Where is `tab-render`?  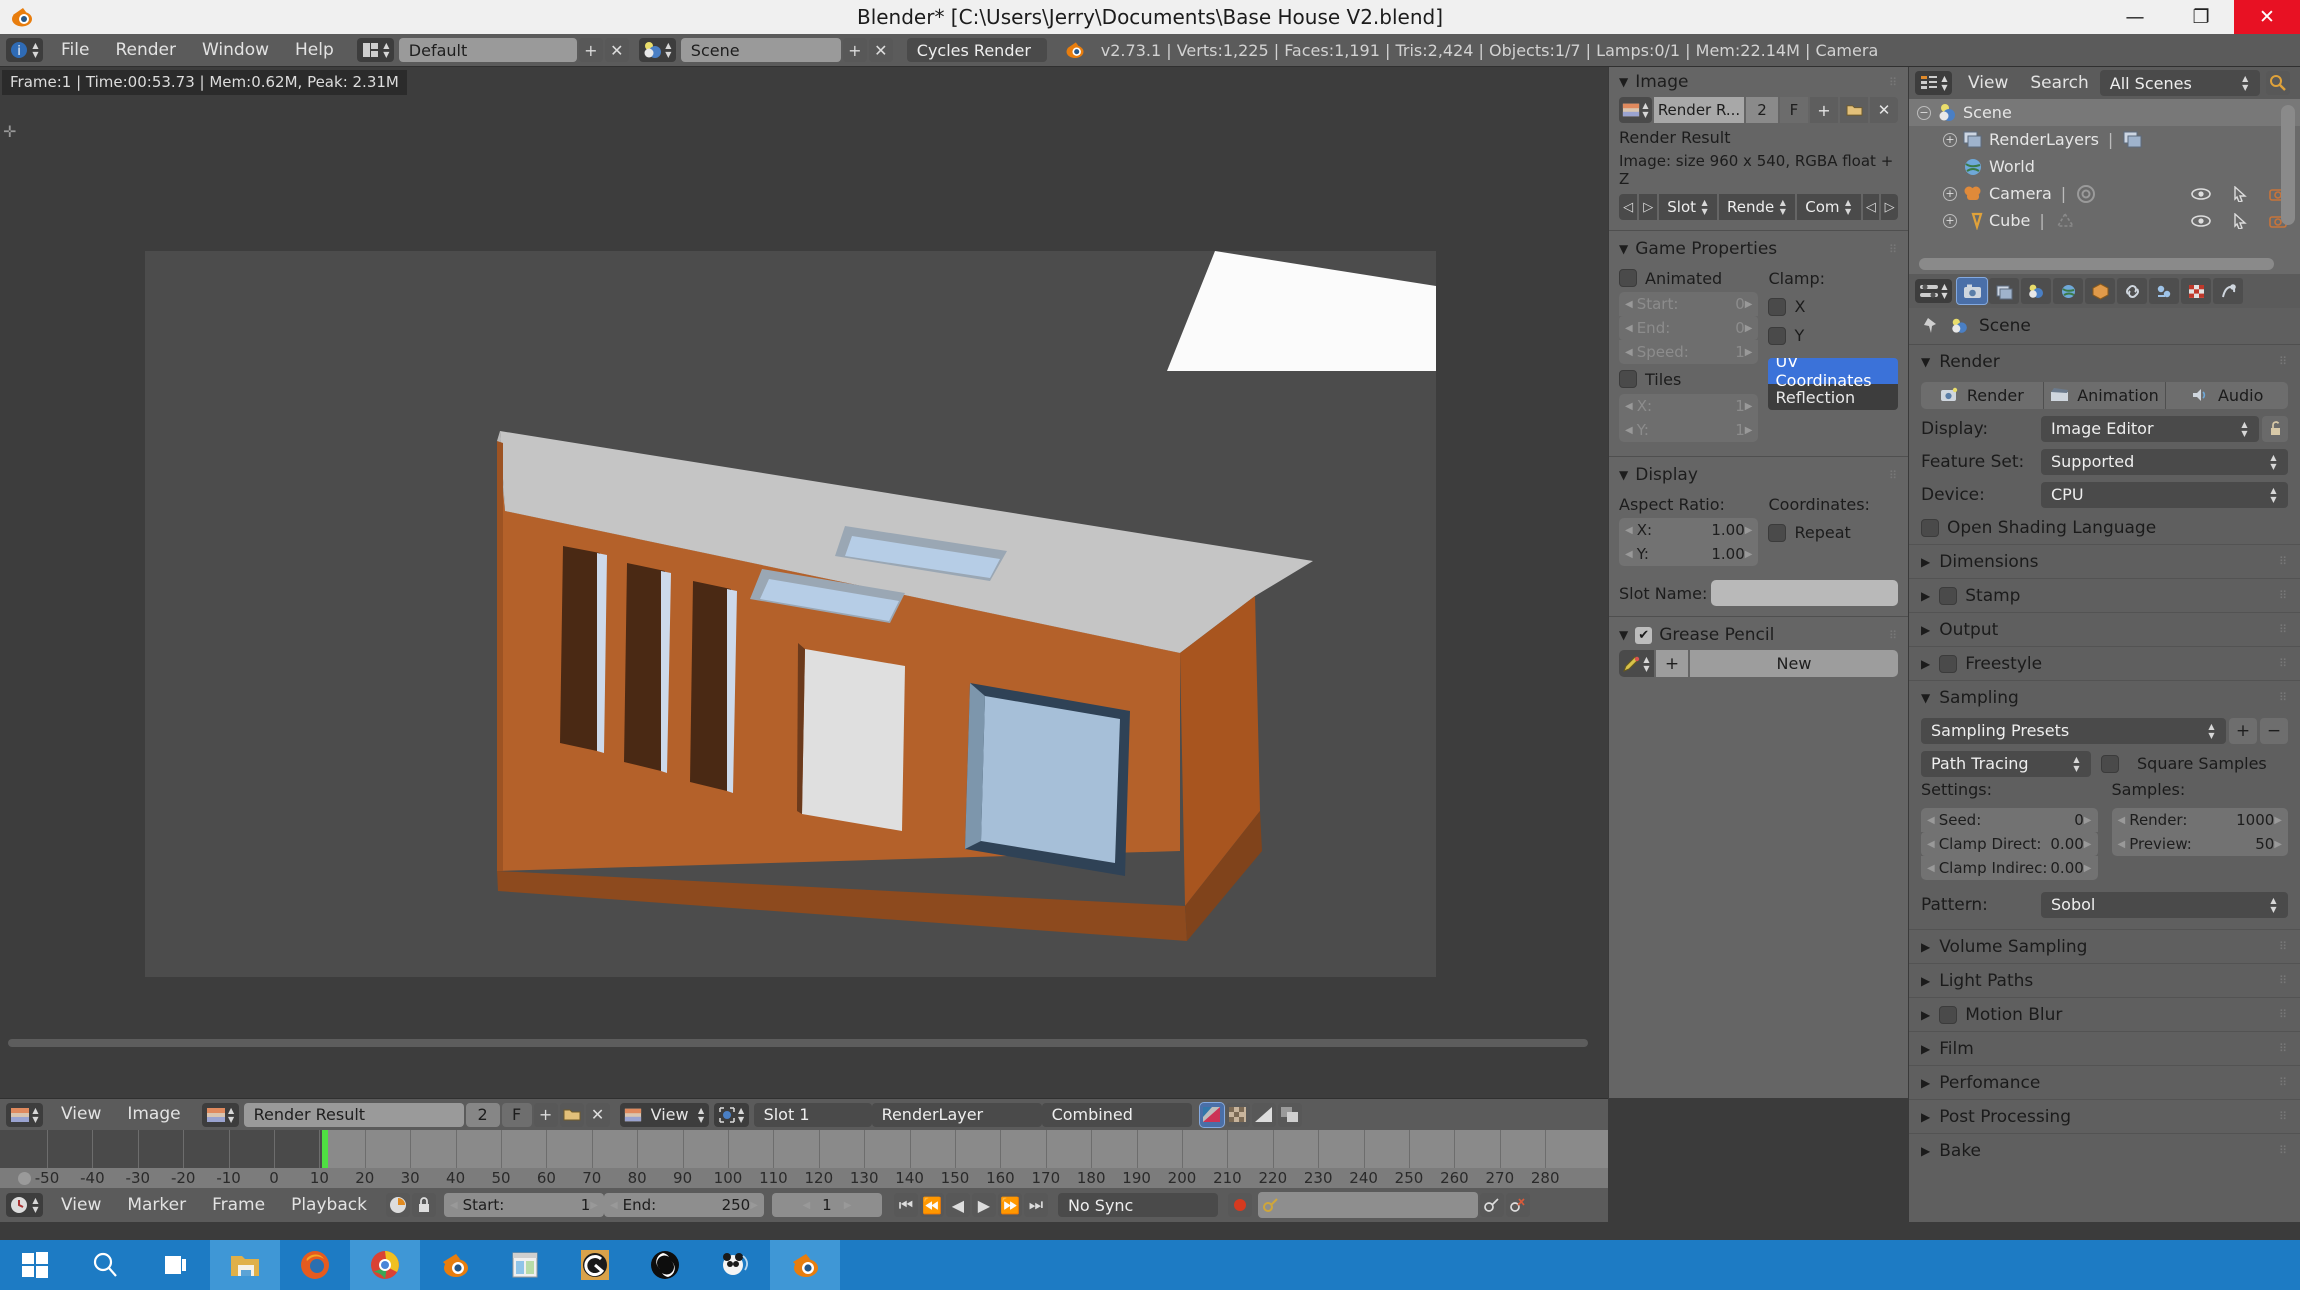 tab-render is located at coordinates (1972, 291).